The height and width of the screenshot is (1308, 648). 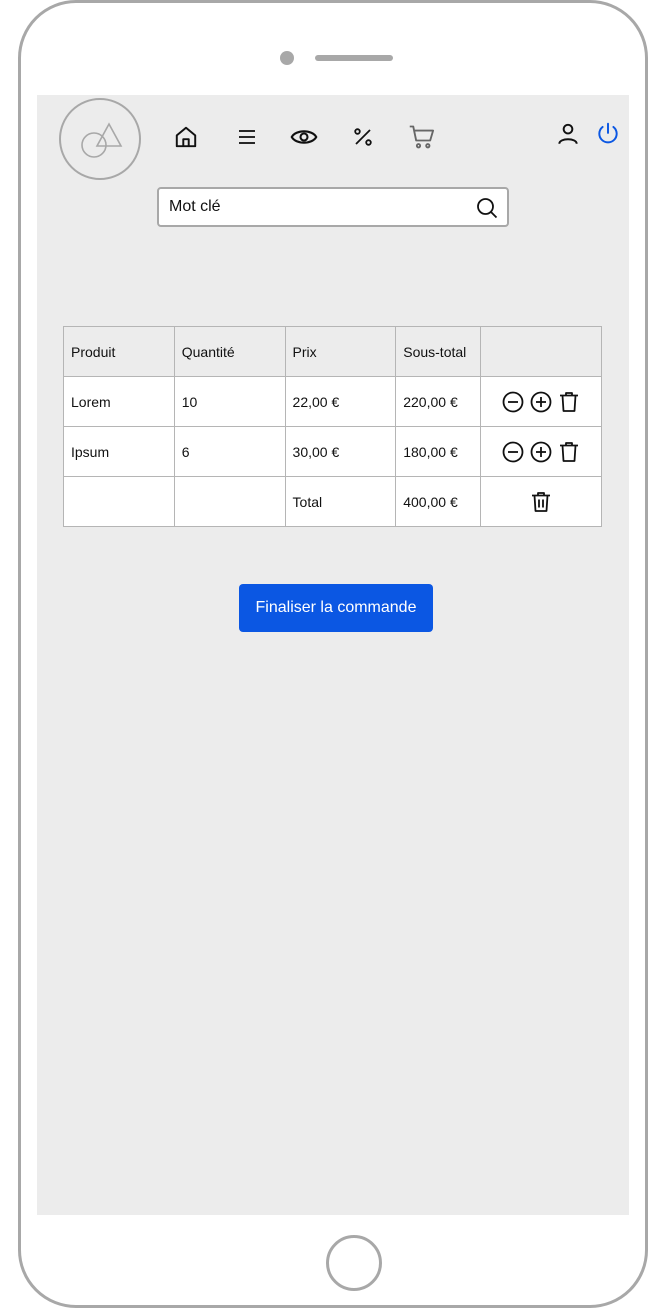 I want to click on column-header-actions, so click(x=541, y=351).